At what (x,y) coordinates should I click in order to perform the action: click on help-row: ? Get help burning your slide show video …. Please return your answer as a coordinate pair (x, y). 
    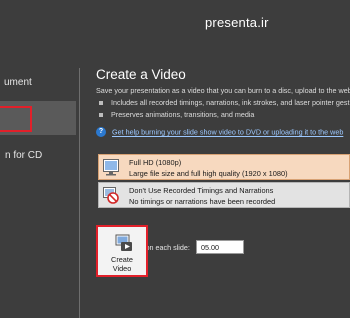
    Looking at the image, I should click on (219, 132).